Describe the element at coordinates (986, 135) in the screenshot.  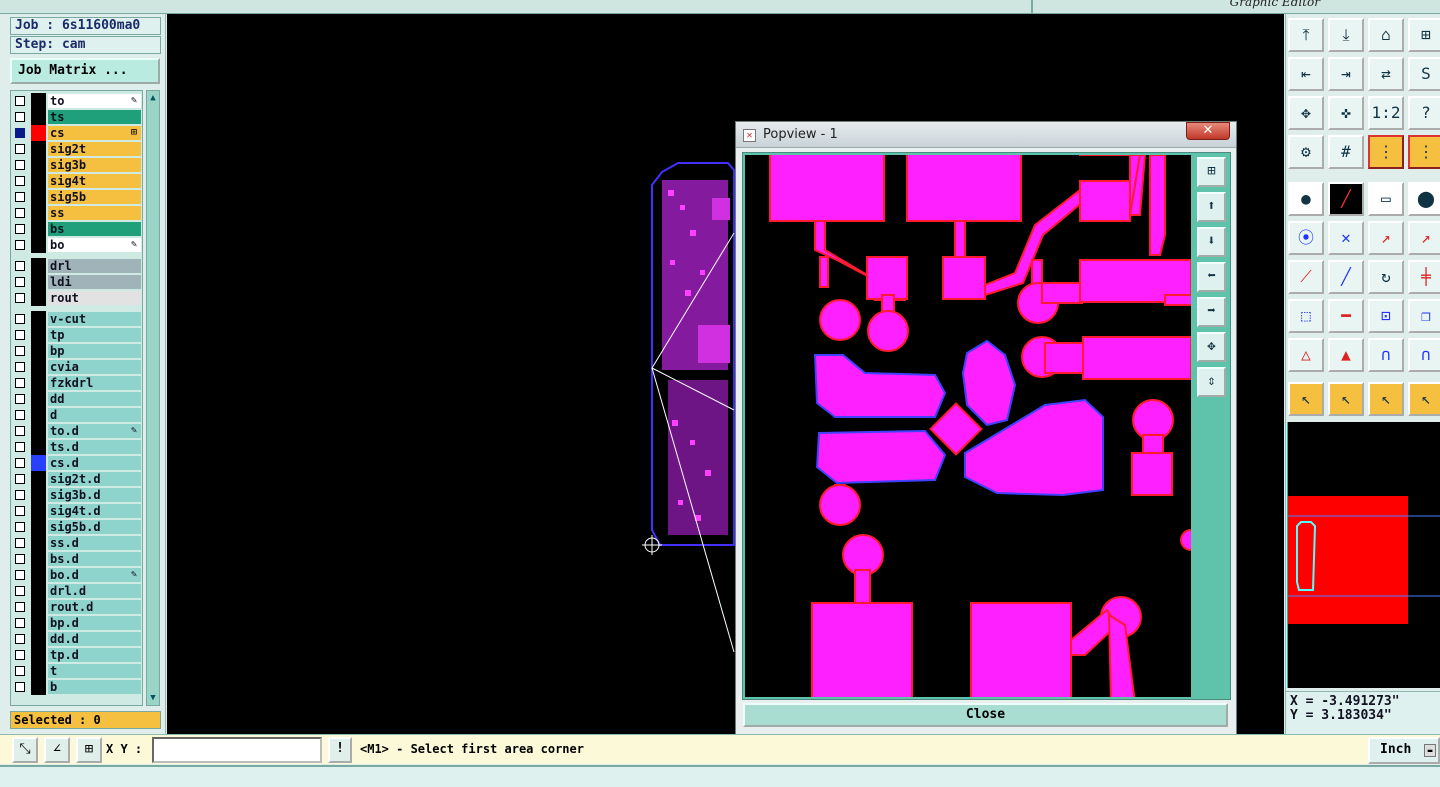
I see `popview-title-bar: ✕ Popview - 1 ✕` at that location.